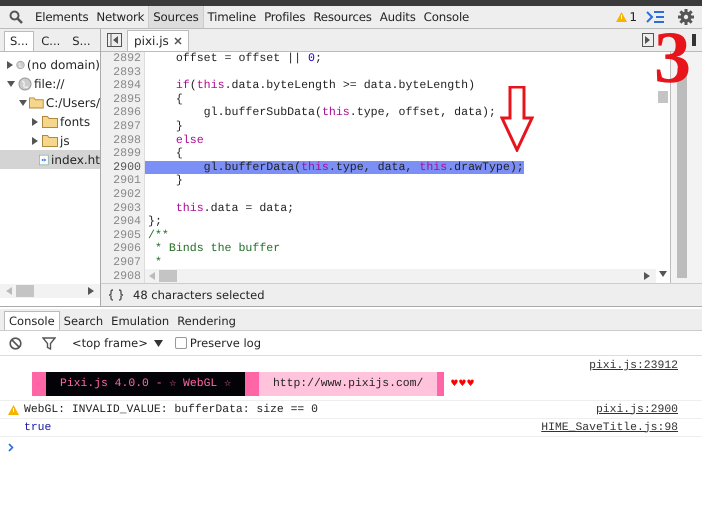 This screenshot has height=506, width=702. What do you see at coordinates (127, 127) in the screenshot?
I see `line-number: 2897` at bounding box center [127, 127].